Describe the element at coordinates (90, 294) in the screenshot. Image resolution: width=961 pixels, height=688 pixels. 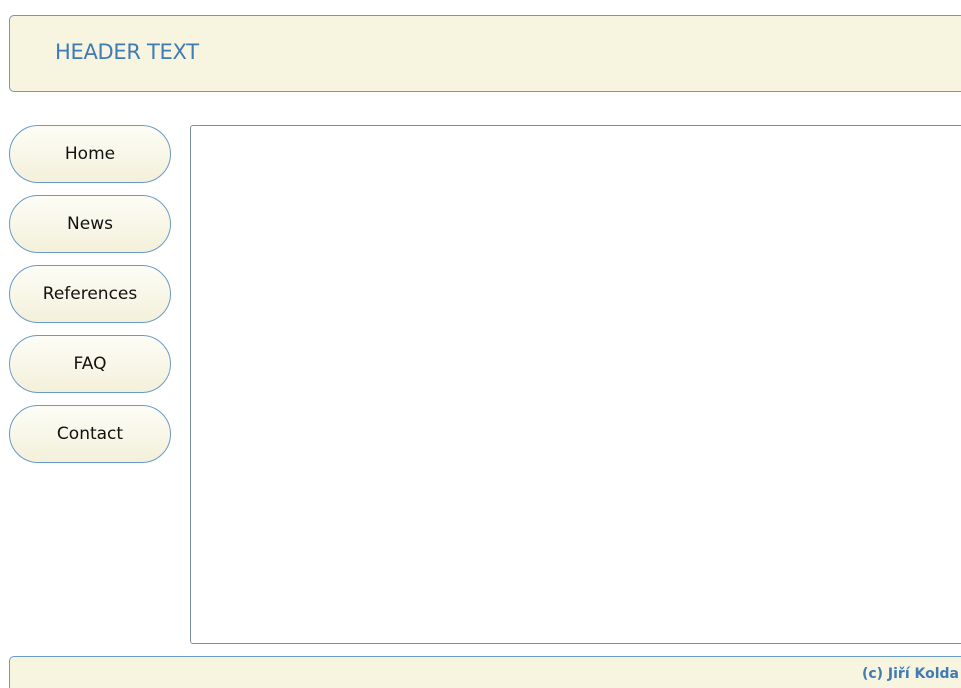
I see `nav-button-references: References` at that location.